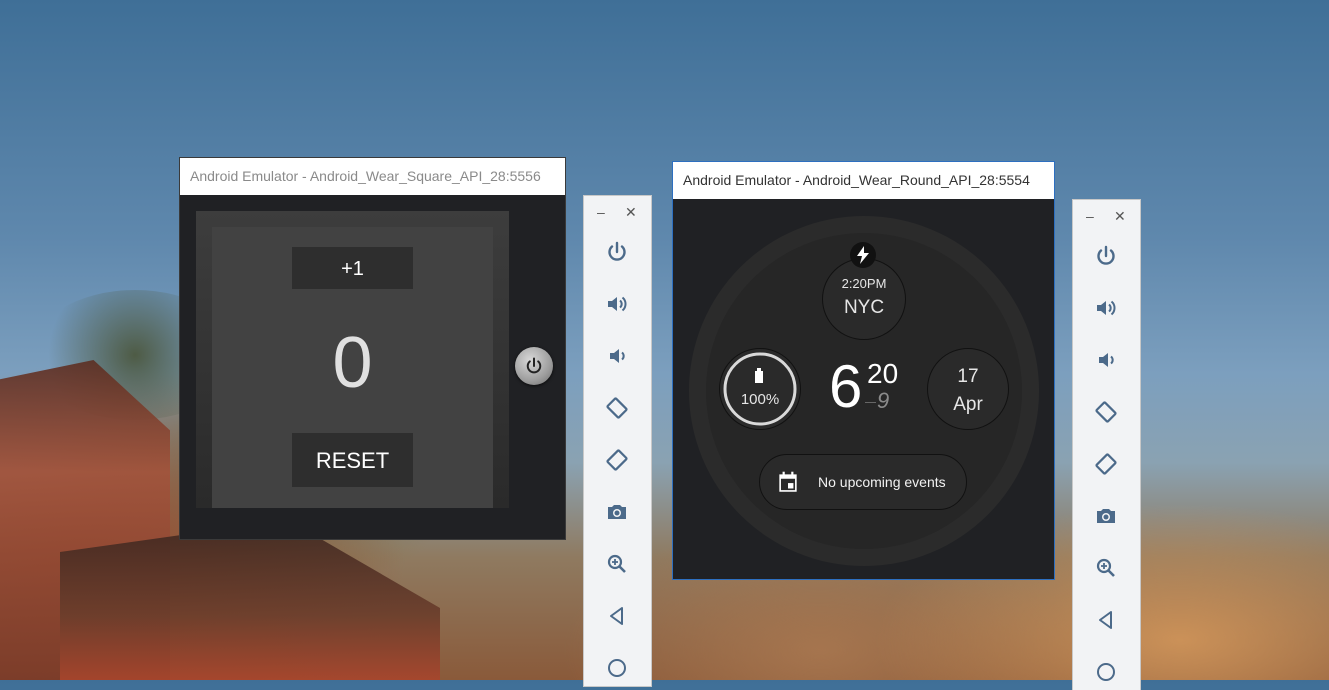 Image resolution: width=1329 pixels, height=690 pixels. Describe the element at coordinates (864, 307) in the screenshot. I see `world-clock-city: NYC` at that location.